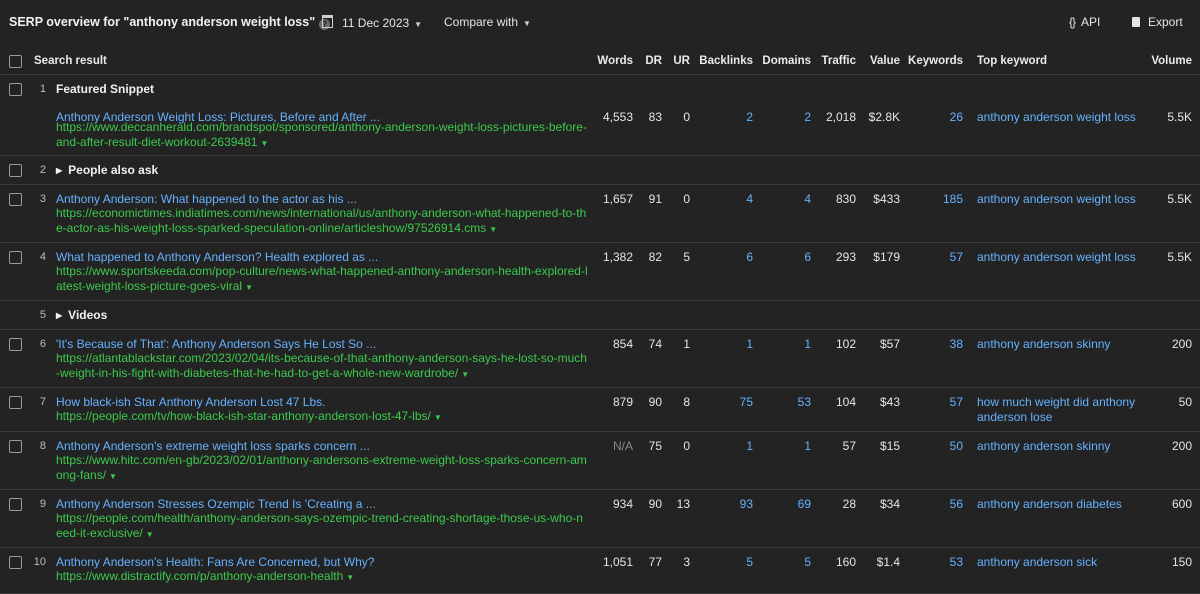 Image resolution: width=1200 pixels, height=594 pixels. I want to click on col-domains: Domains, so click(786, 61).